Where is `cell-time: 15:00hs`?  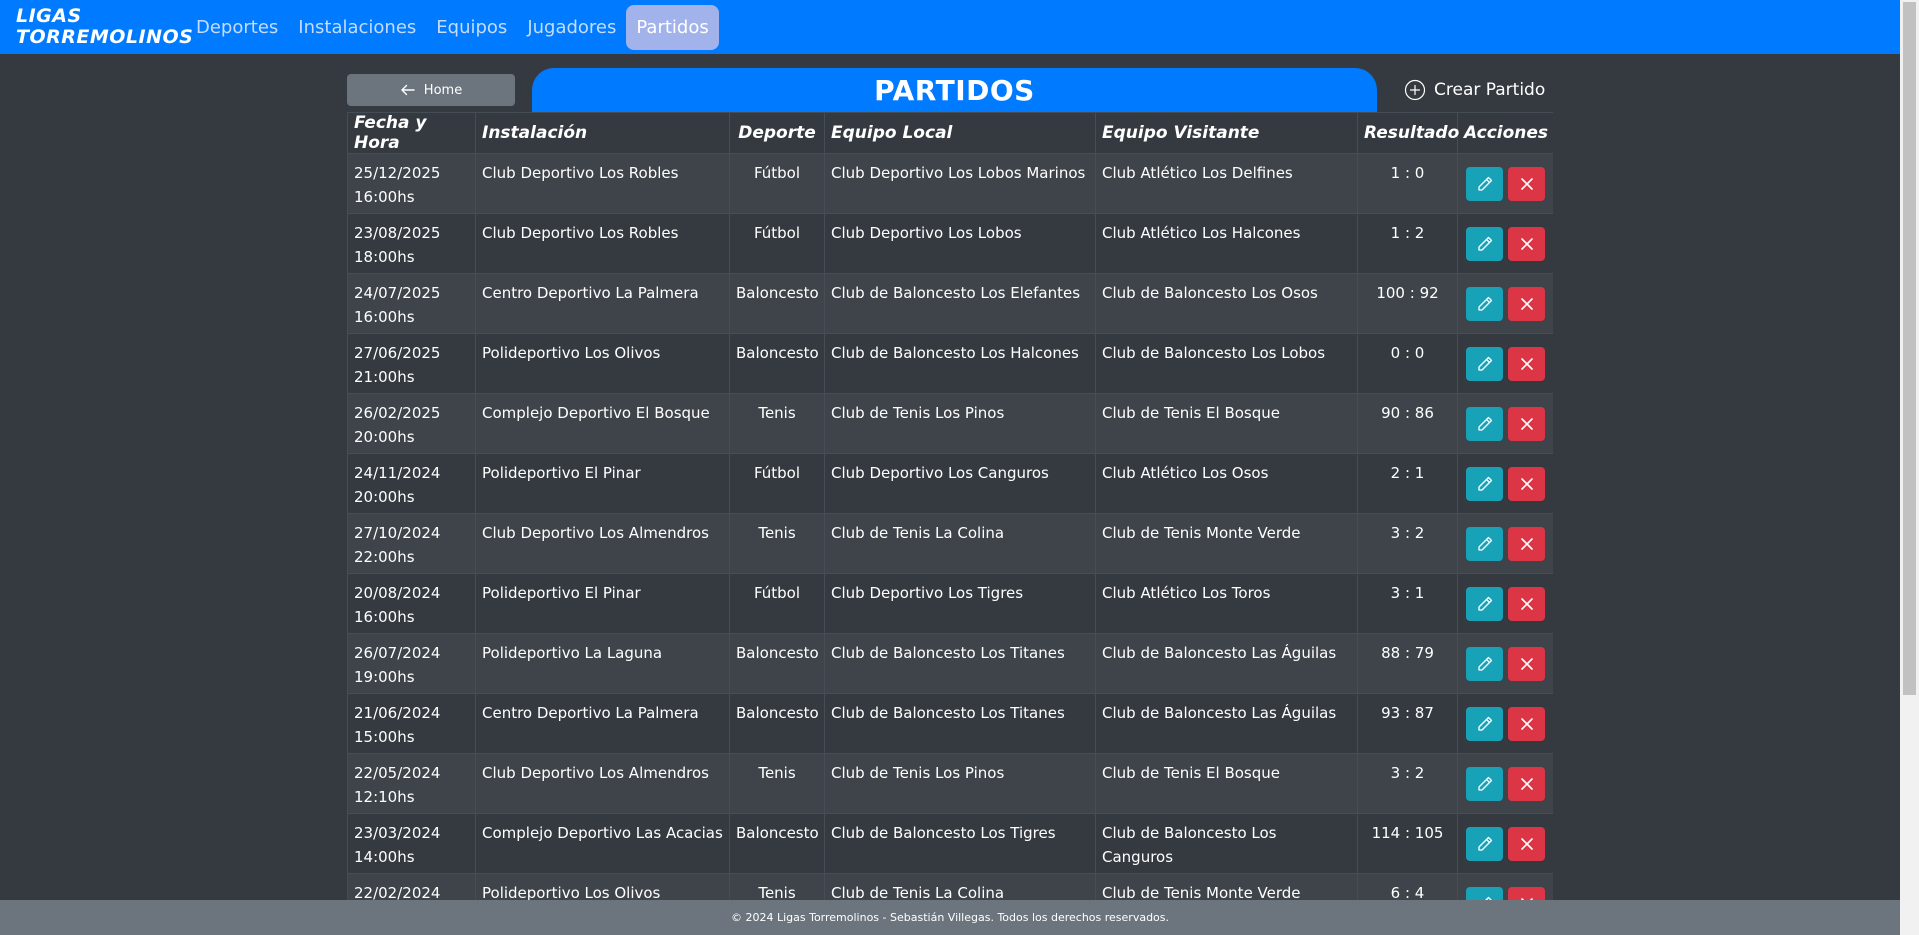
cell-time: 15:00hs is located at coordinates (384, 737).